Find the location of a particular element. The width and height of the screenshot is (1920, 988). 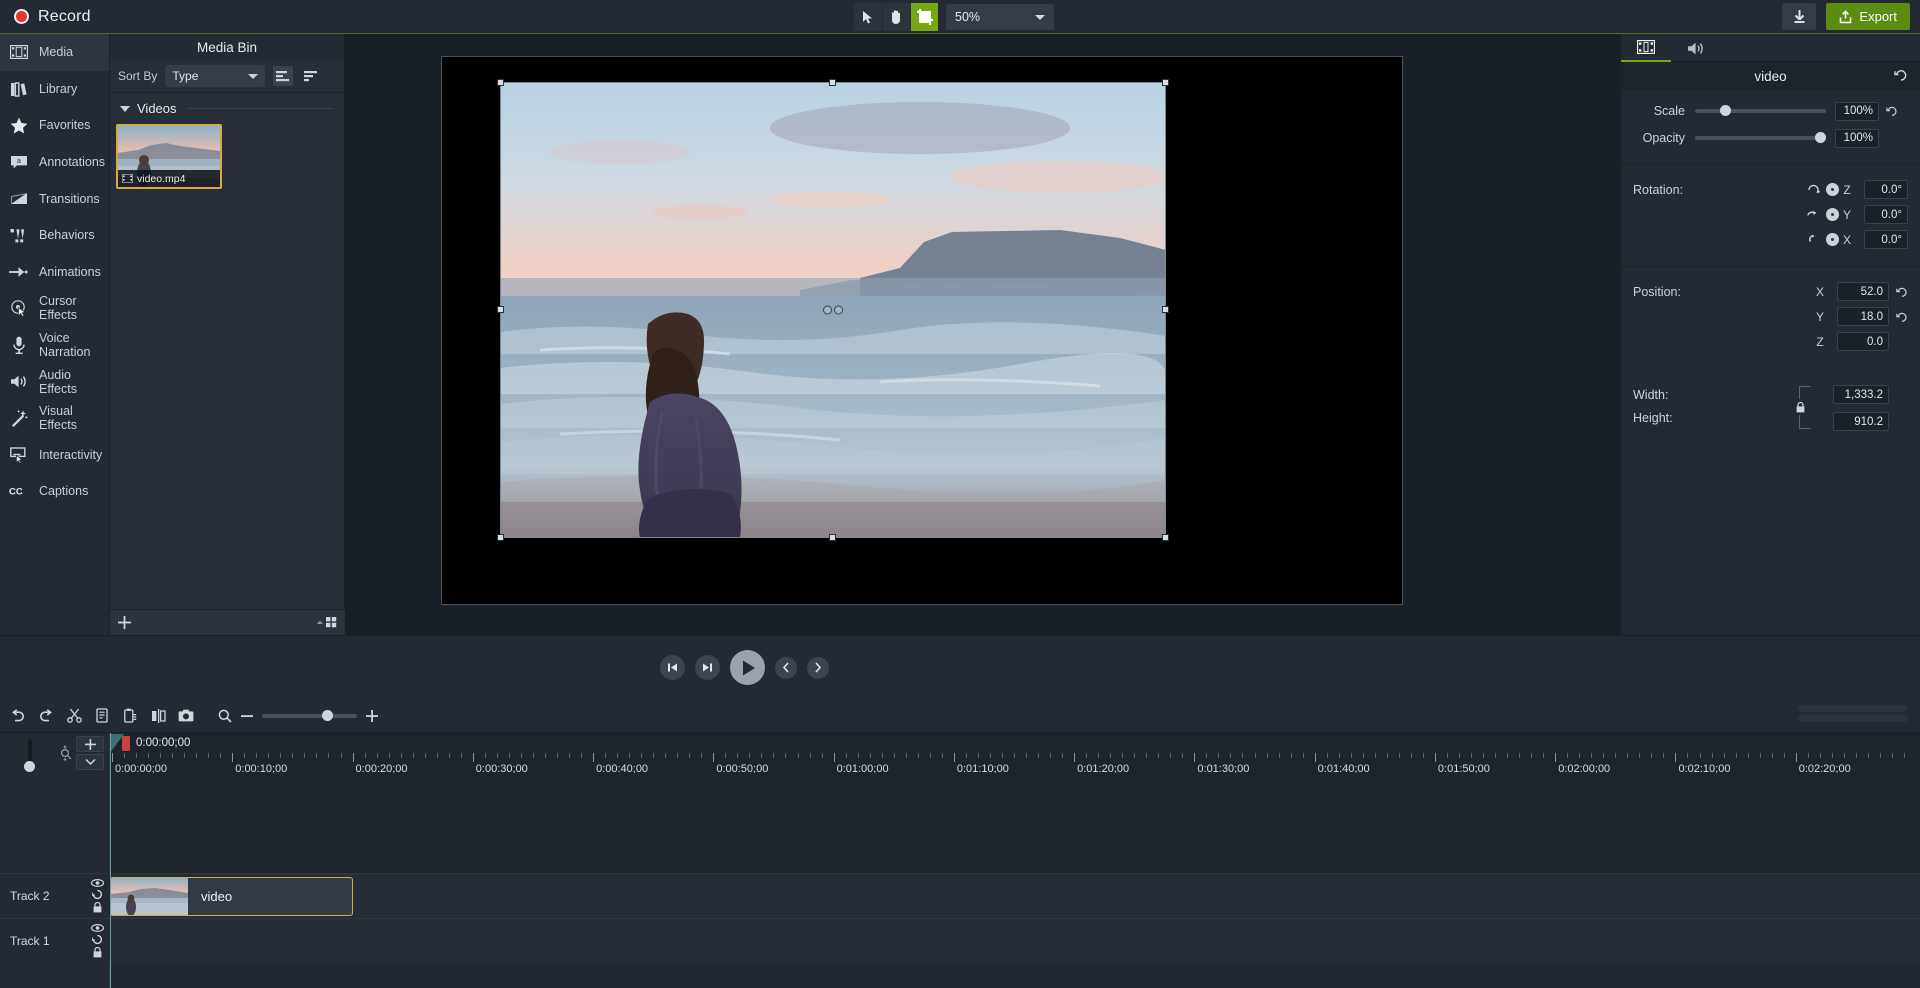

prev-marker-button is located at coordinates (786, 667).